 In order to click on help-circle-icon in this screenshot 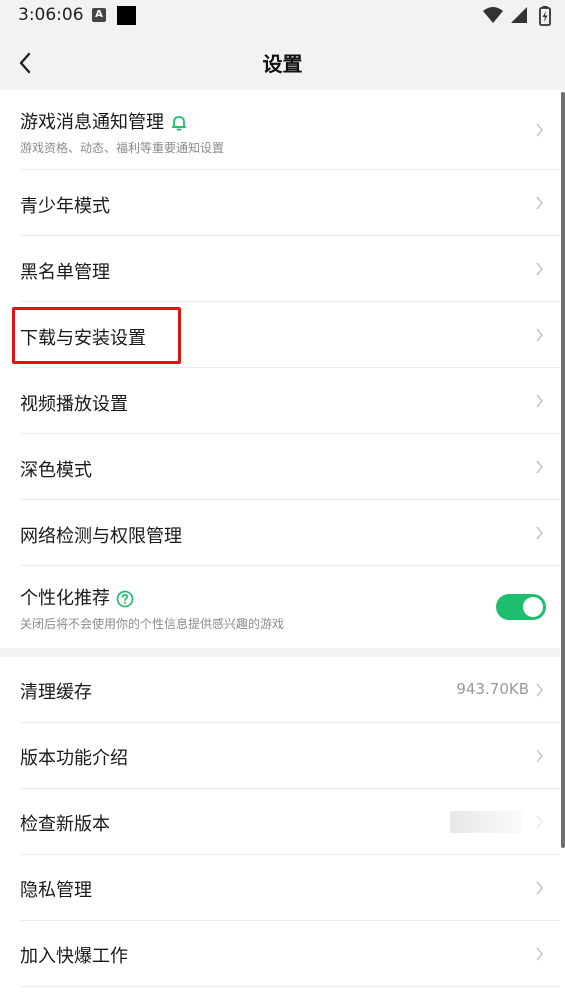, I will do `click(125, 599)`.